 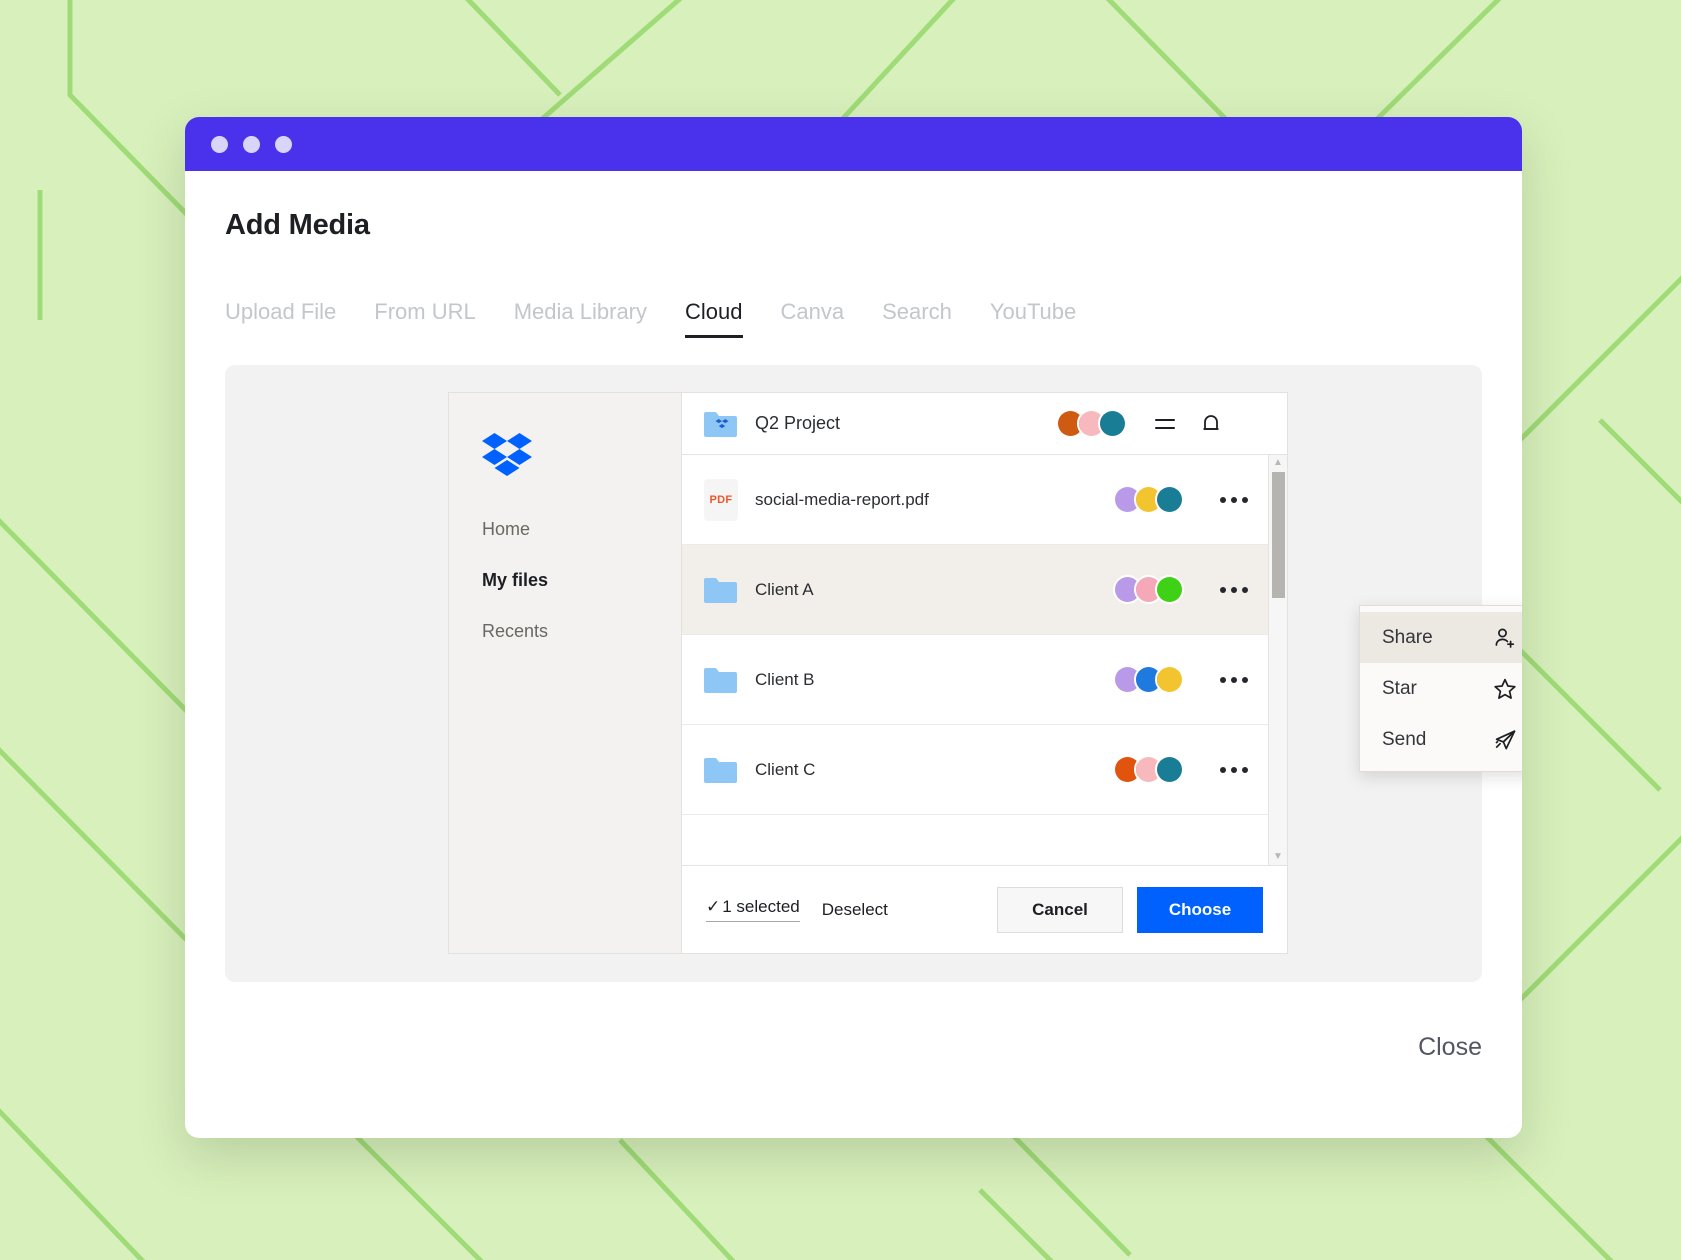 What do you see at coordinates (785, 769) in the screenshot?
I see `file-name: Client C` at bounding box center [785, 769].